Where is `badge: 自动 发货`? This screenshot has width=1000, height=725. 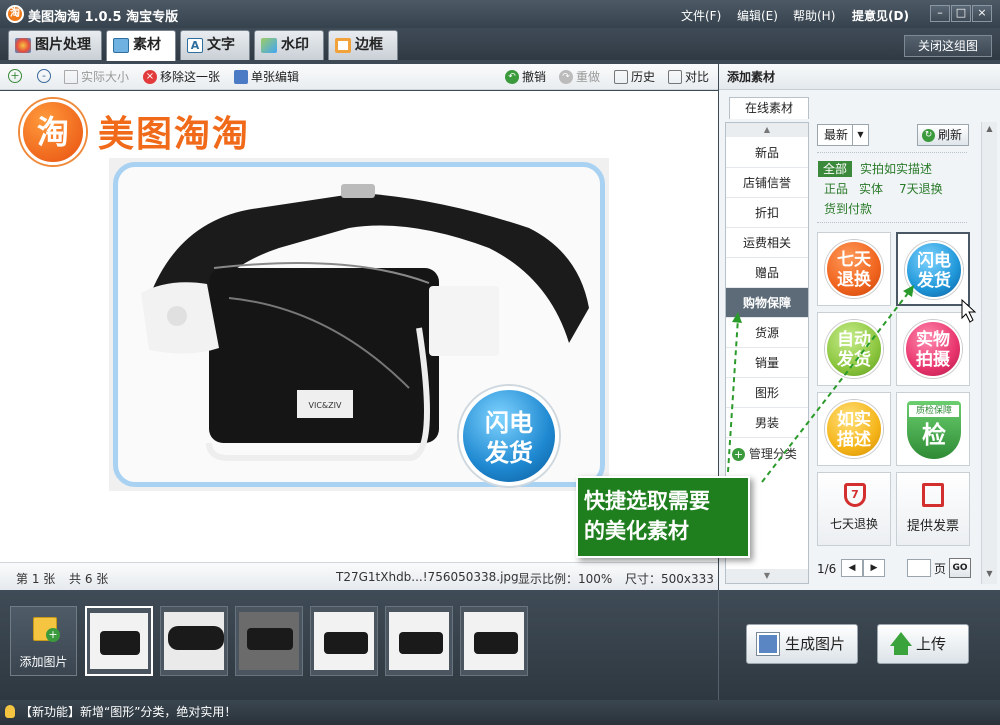 badge: 自动 发货 is located at coordinates (854, 349).